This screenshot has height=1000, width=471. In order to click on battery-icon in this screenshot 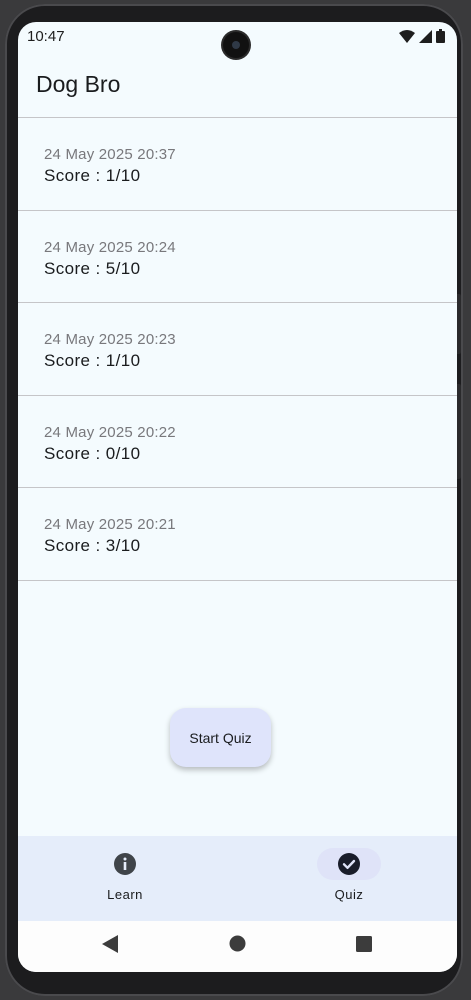, I will do `click(440, 36)`.